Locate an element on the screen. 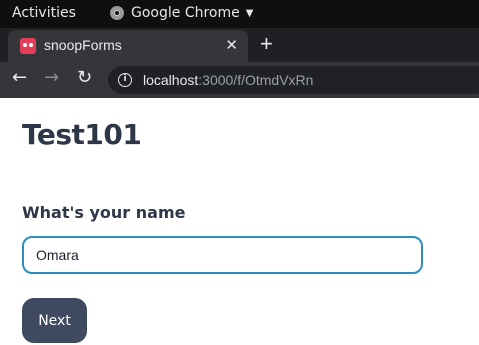  url-text: localhost:3000/f/OtmdVxRn is located at coordinates (228, 80).